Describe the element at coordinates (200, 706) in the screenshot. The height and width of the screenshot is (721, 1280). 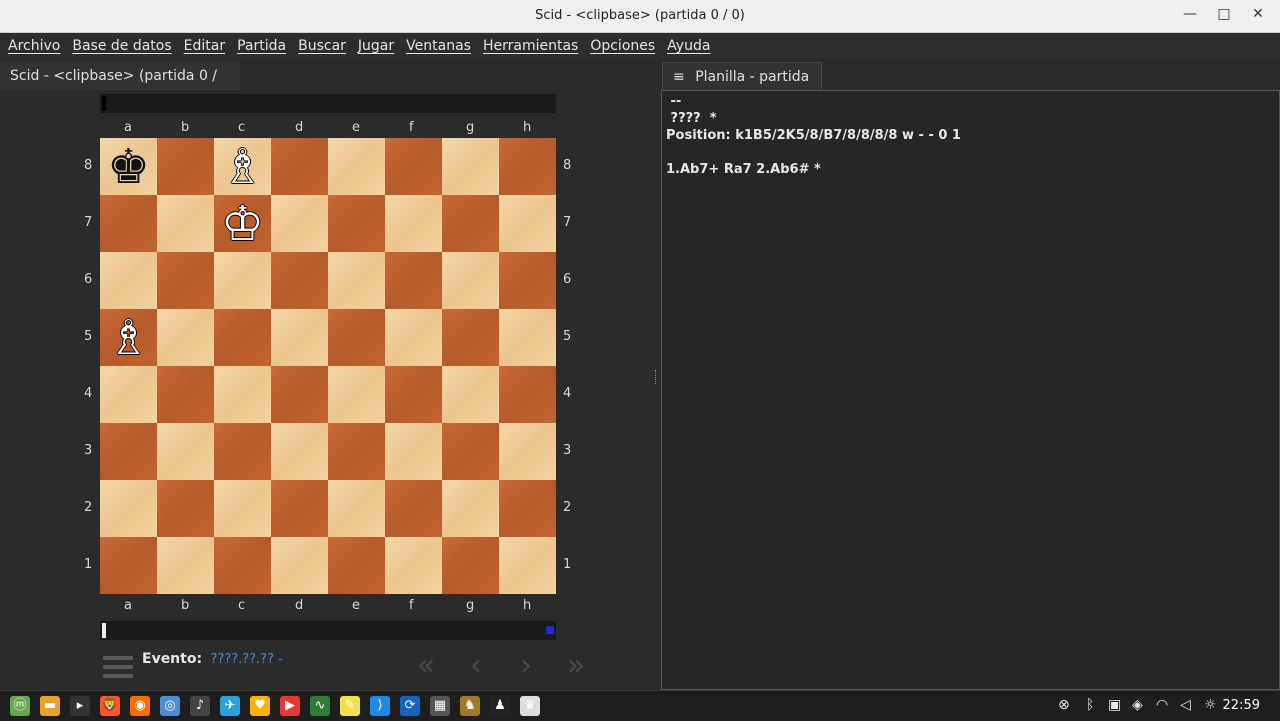
I see `music-icon: ♪` at that location.